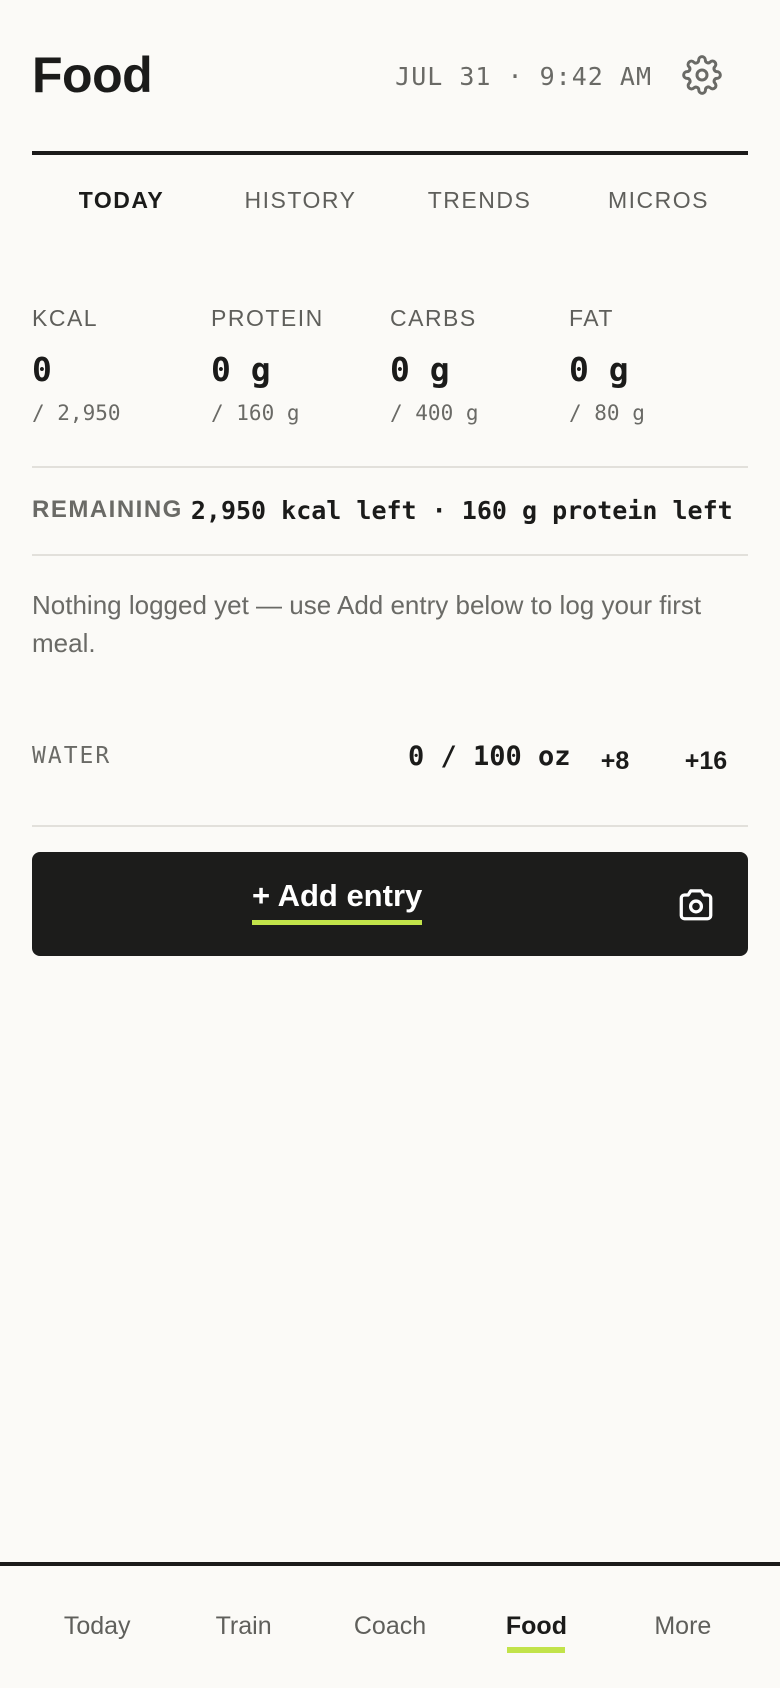  Describe the element at coordinates (489, 756) in the screenshot. I see `water-count: 0 / 100 oz` at that location.